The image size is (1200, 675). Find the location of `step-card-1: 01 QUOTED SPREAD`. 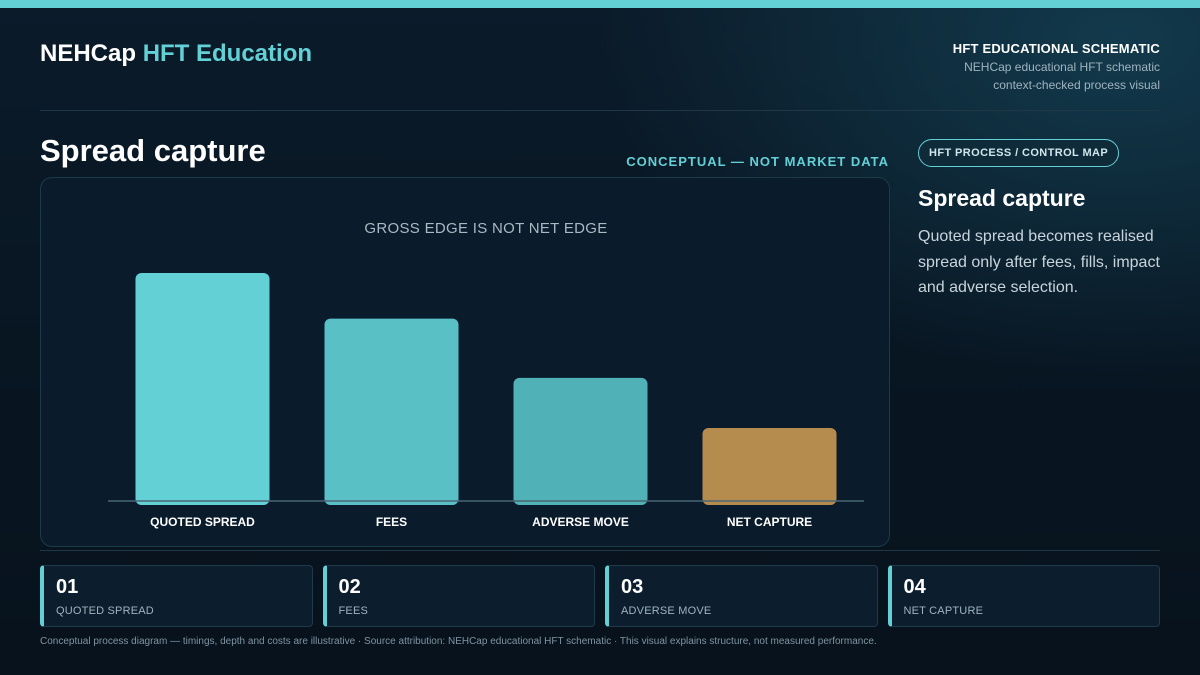

step-card-1: 01 QUOTED SPREAD is located at coordinates (176, 596).